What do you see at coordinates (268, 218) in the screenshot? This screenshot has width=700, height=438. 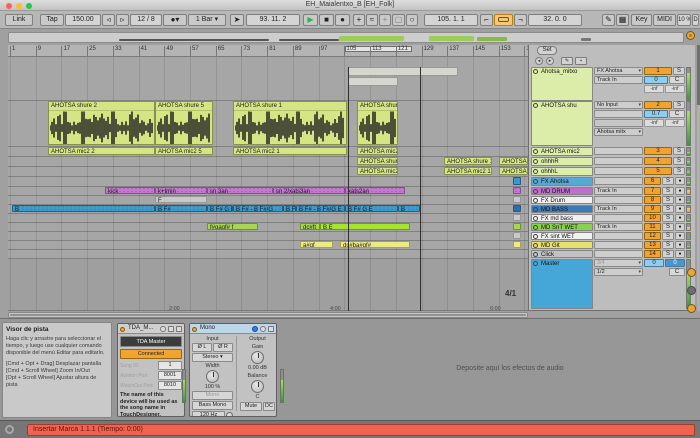 I see `track-lane-fx-md-bass` at bounding box center [268, 218].